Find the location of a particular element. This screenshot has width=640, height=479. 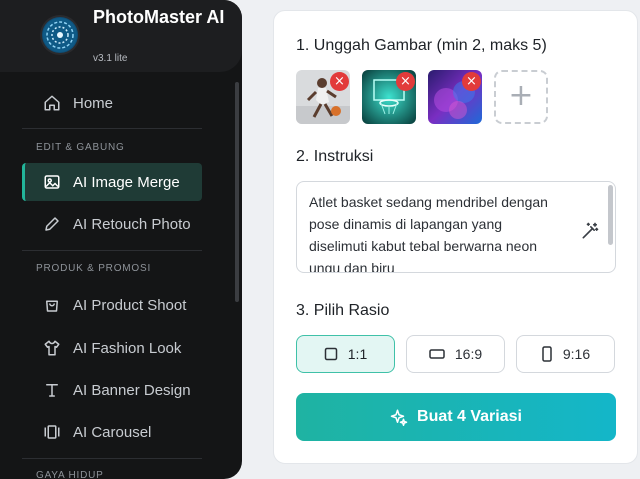

ratio-label: 1:1 is located at coordinates (357, 354).